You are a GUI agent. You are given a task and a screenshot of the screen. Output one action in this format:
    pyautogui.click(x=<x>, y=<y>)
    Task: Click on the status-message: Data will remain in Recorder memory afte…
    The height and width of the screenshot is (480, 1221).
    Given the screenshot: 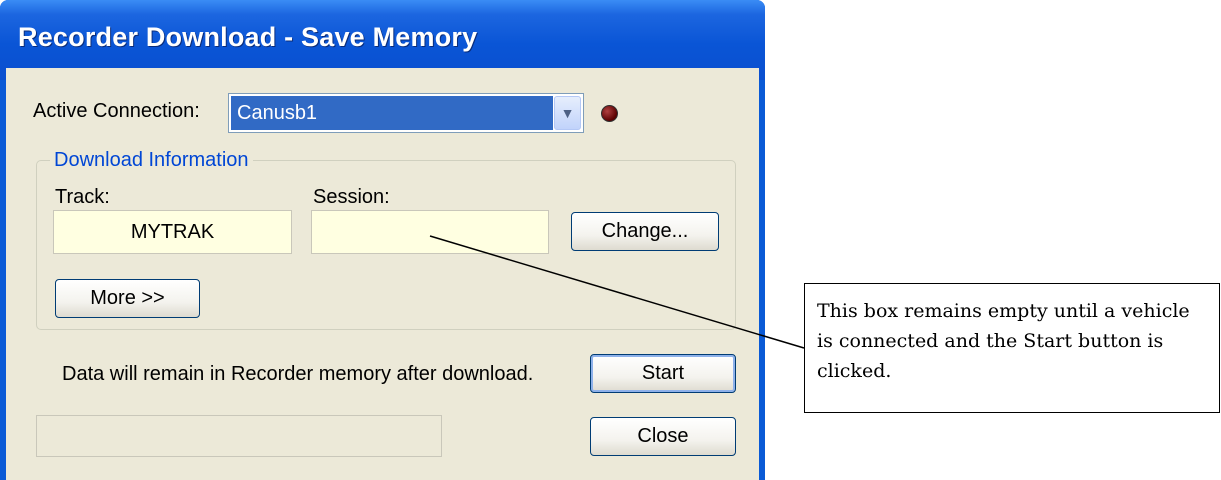 What is the action you would take?
    pyautogui.click(x=298, y=374)
    